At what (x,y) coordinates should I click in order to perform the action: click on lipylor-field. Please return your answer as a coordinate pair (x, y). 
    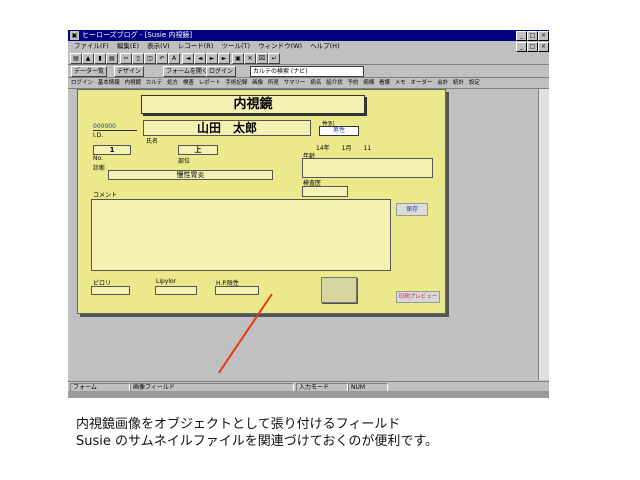
    Looking at the image, I should click on (176, 290).